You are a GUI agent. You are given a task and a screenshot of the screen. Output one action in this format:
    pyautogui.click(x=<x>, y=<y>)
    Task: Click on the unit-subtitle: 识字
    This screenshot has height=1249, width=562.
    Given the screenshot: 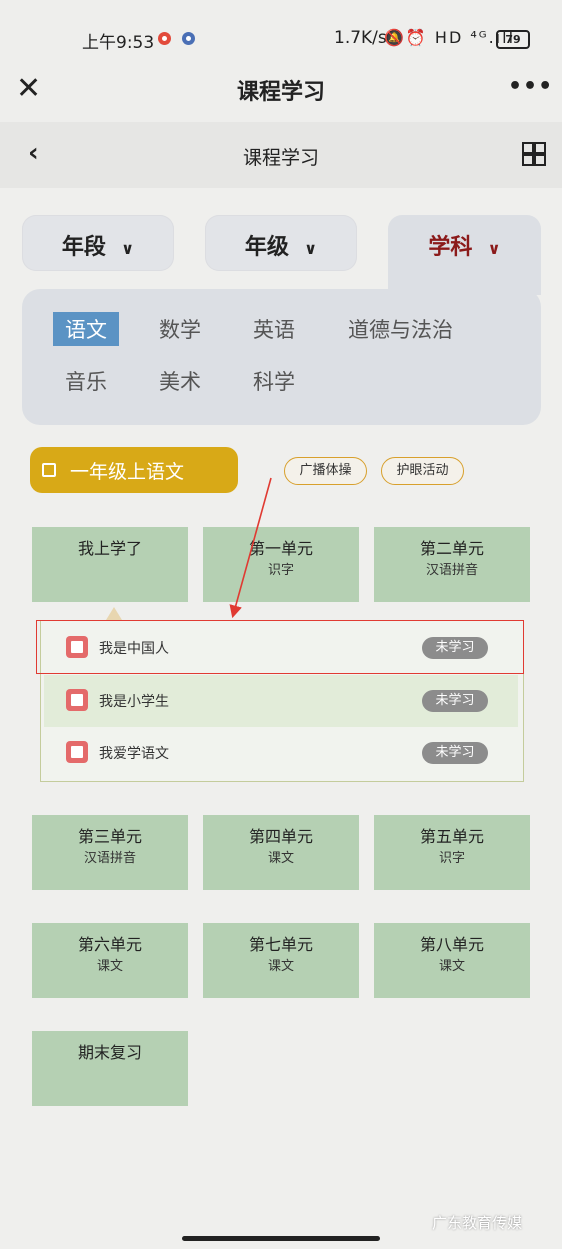 What is the action you would take?
    pyautogui.click(x=451, y=858)
    